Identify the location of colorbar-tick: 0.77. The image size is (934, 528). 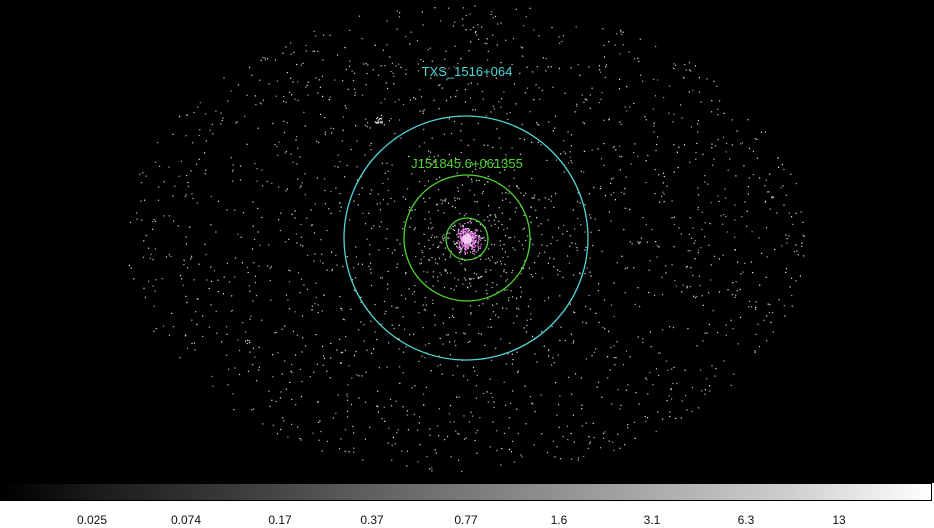
(466, 520).